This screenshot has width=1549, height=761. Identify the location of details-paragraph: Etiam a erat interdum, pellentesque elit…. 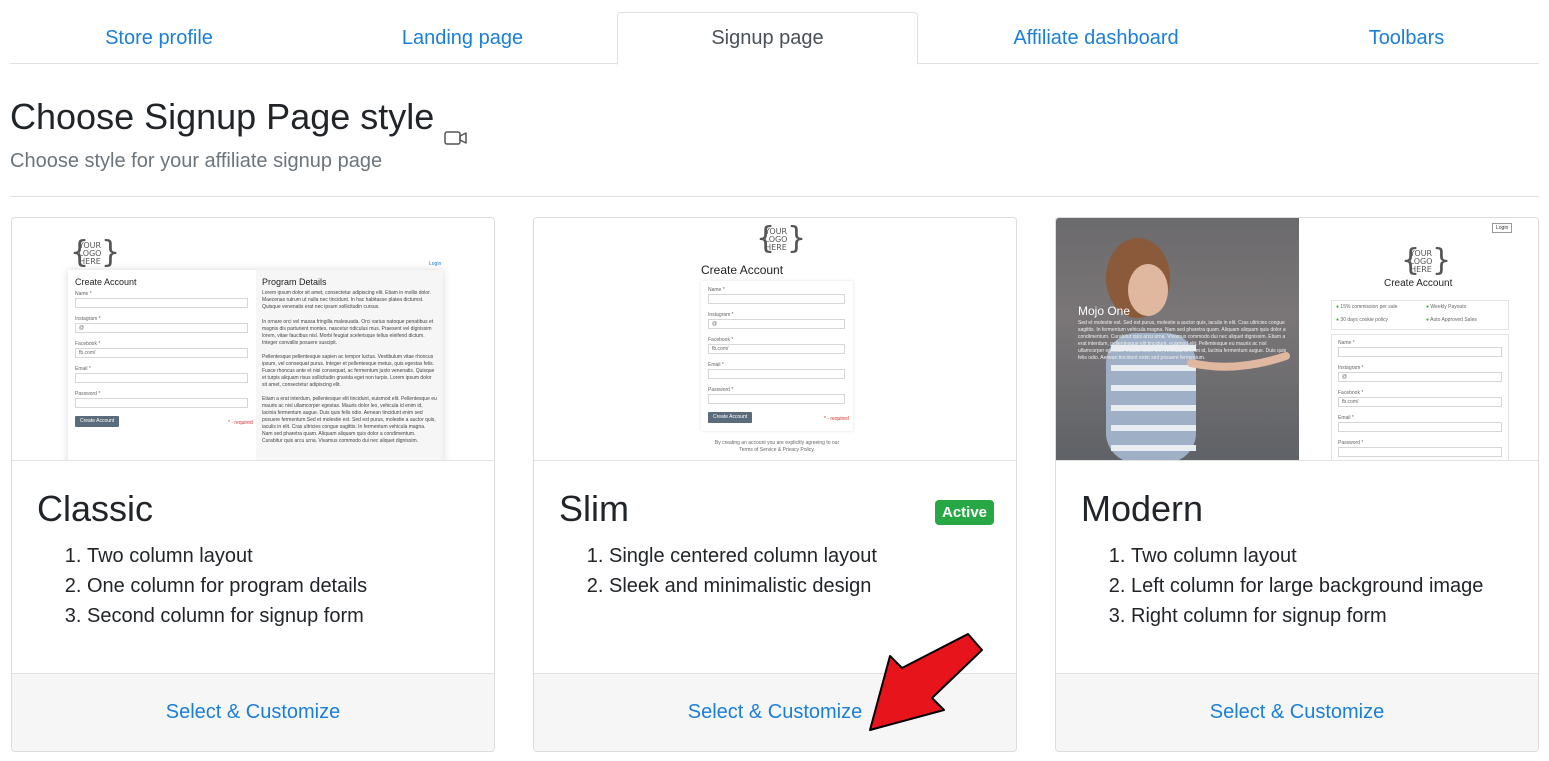
(349, 420).